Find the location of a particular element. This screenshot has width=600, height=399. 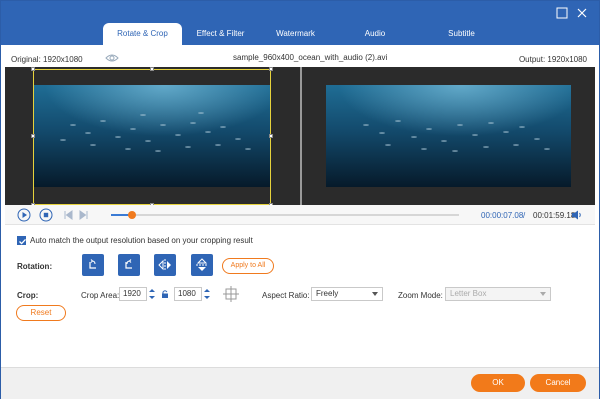

progress-thumb is located at coordinates (131, 215).